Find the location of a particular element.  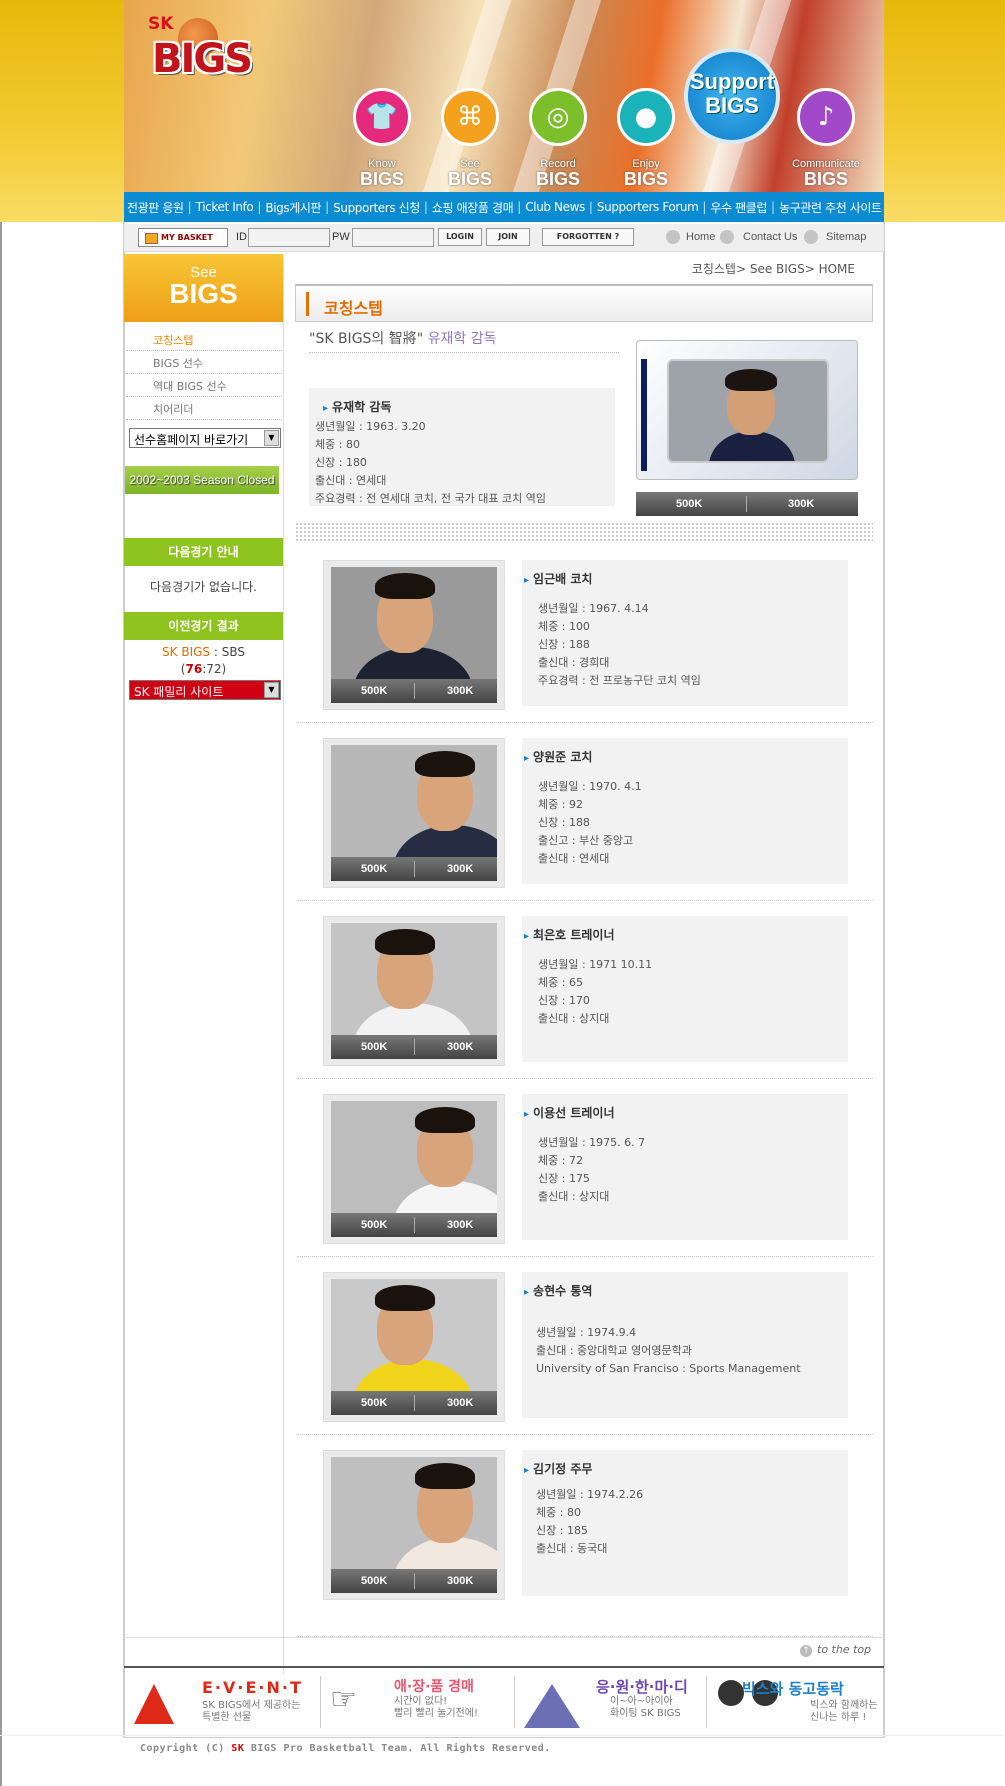

staff-detail: 주요경력 : 전 프로농구단 코치 역임 is located at coordinates (619, 680).